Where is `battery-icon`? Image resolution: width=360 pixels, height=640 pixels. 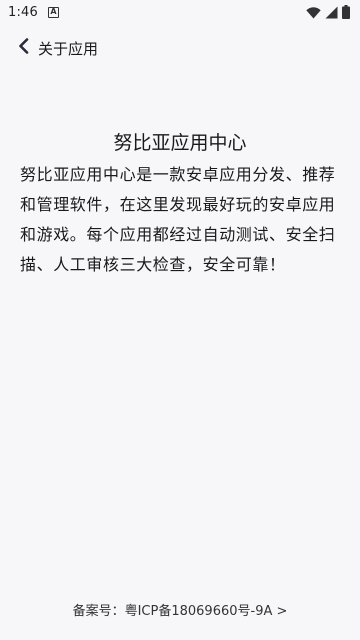 battery-icon is located at coordinates (346, 12).